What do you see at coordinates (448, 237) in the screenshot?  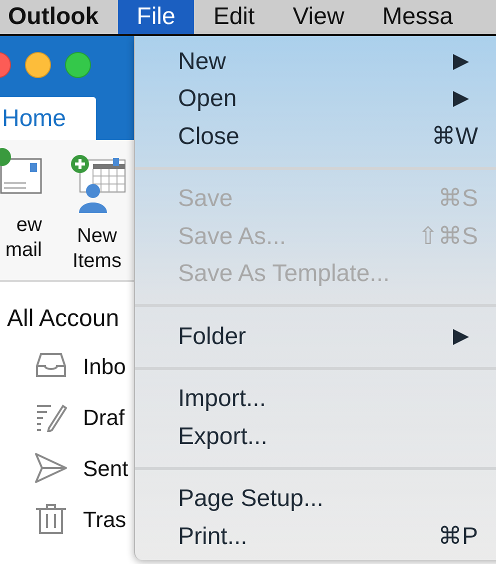 I see `shortcut-text: ⇧⌘S` at bounding box center [448, 237].